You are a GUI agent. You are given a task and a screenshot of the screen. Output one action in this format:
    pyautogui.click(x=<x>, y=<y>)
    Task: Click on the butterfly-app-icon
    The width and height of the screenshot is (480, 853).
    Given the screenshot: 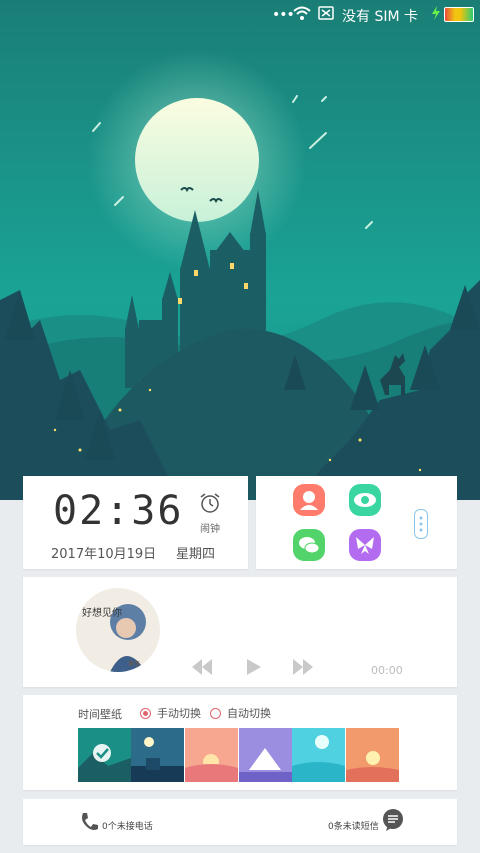 What is the action you would take?
    pyautogui.click(x=365, y=545)
    